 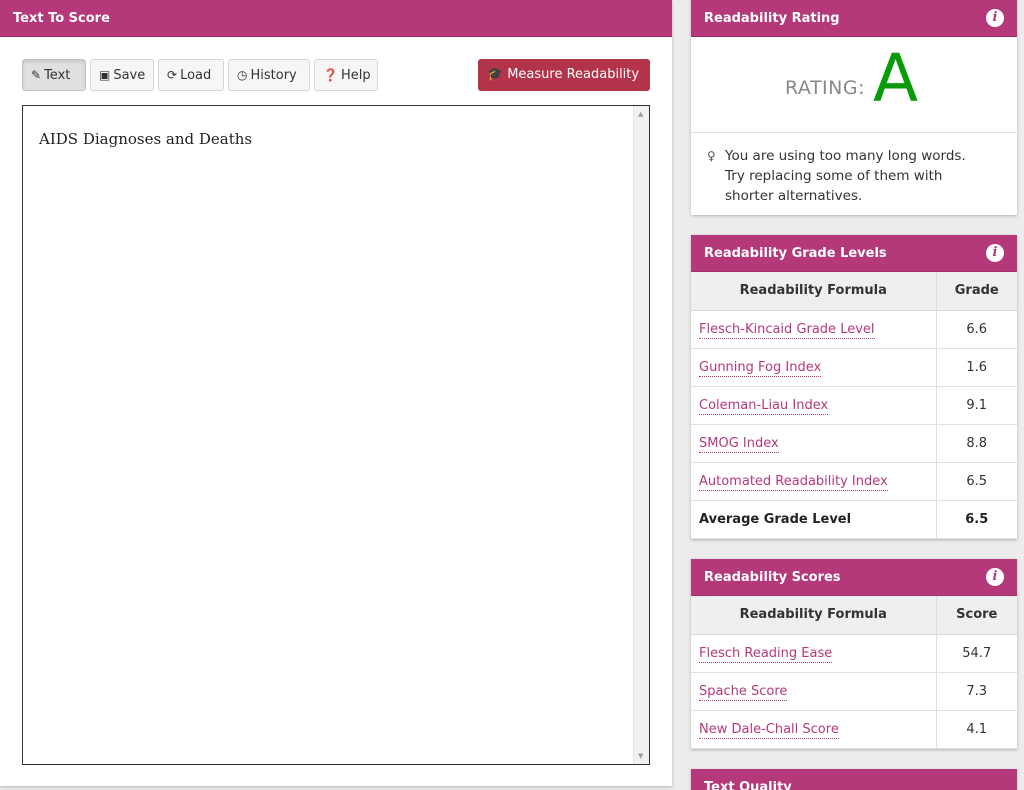 What do you see at coordinates (640, 114) in the screenshot?
I see `scroll-up-arrow-icon: ▲` at bounding box center [640, 114].